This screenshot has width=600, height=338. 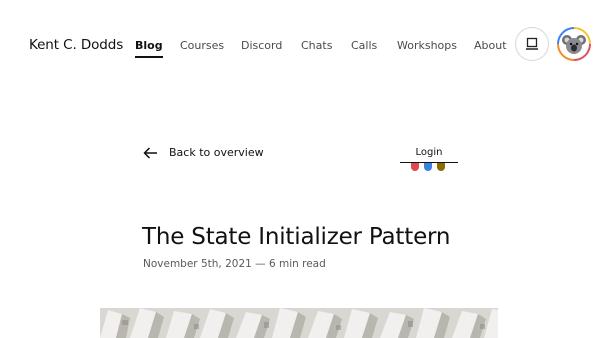 What do you see at coordinates (441, 167) in the screenshot?
I see `olive-dot-icon` at bounding box center [441, 167].